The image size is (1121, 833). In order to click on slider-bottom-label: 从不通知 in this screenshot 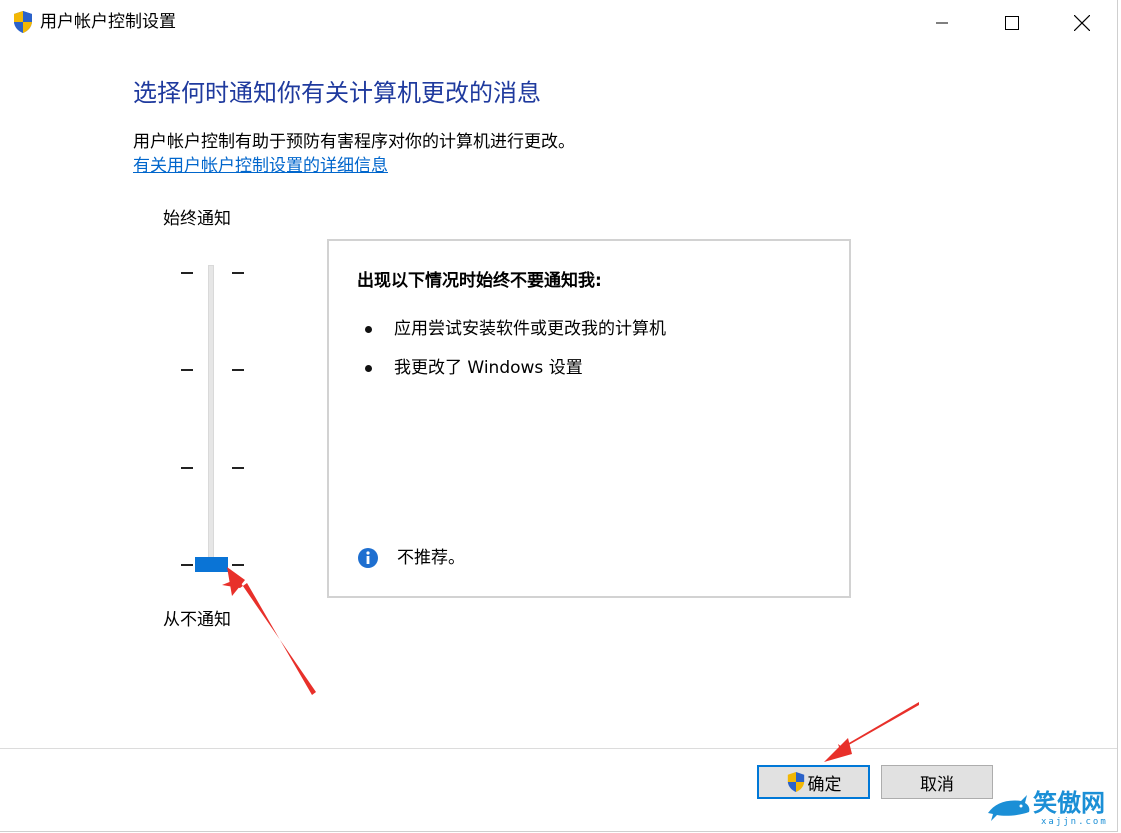, I will do `click(197, 620)`.